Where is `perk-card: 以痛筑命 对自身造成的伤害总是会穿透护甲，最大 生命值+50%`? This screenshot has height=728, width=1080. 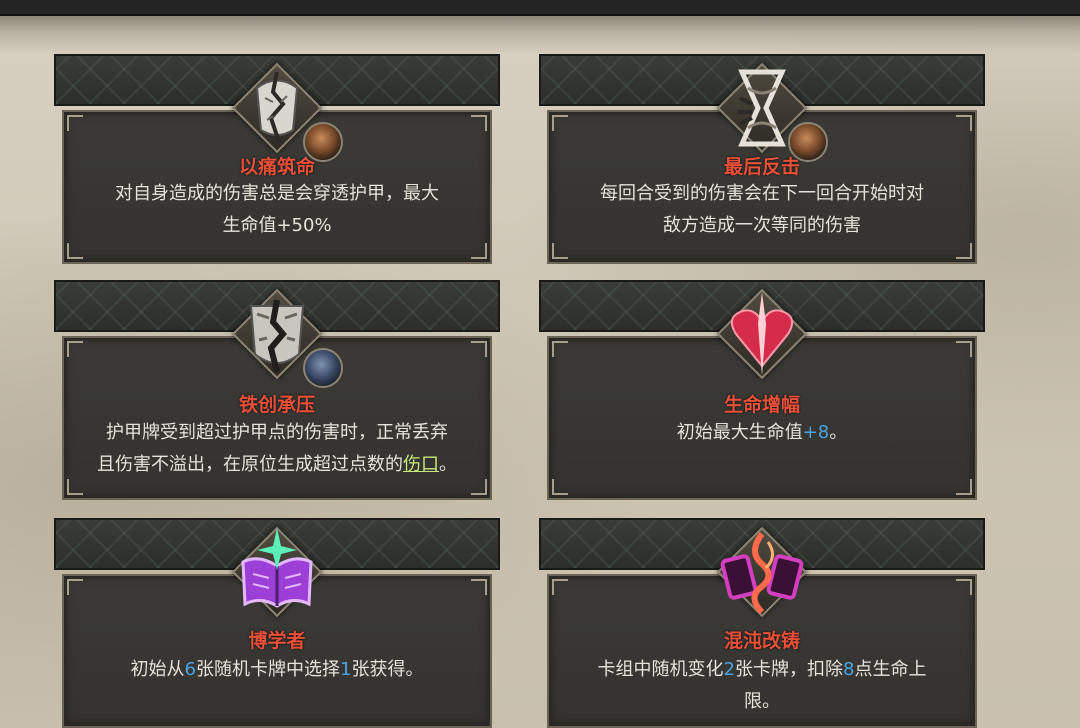
perk-card: 以痛筑命 对自身造成的伤害总是会穿透护甲，最大 生命值+50% is located at coordinates (277, 160).